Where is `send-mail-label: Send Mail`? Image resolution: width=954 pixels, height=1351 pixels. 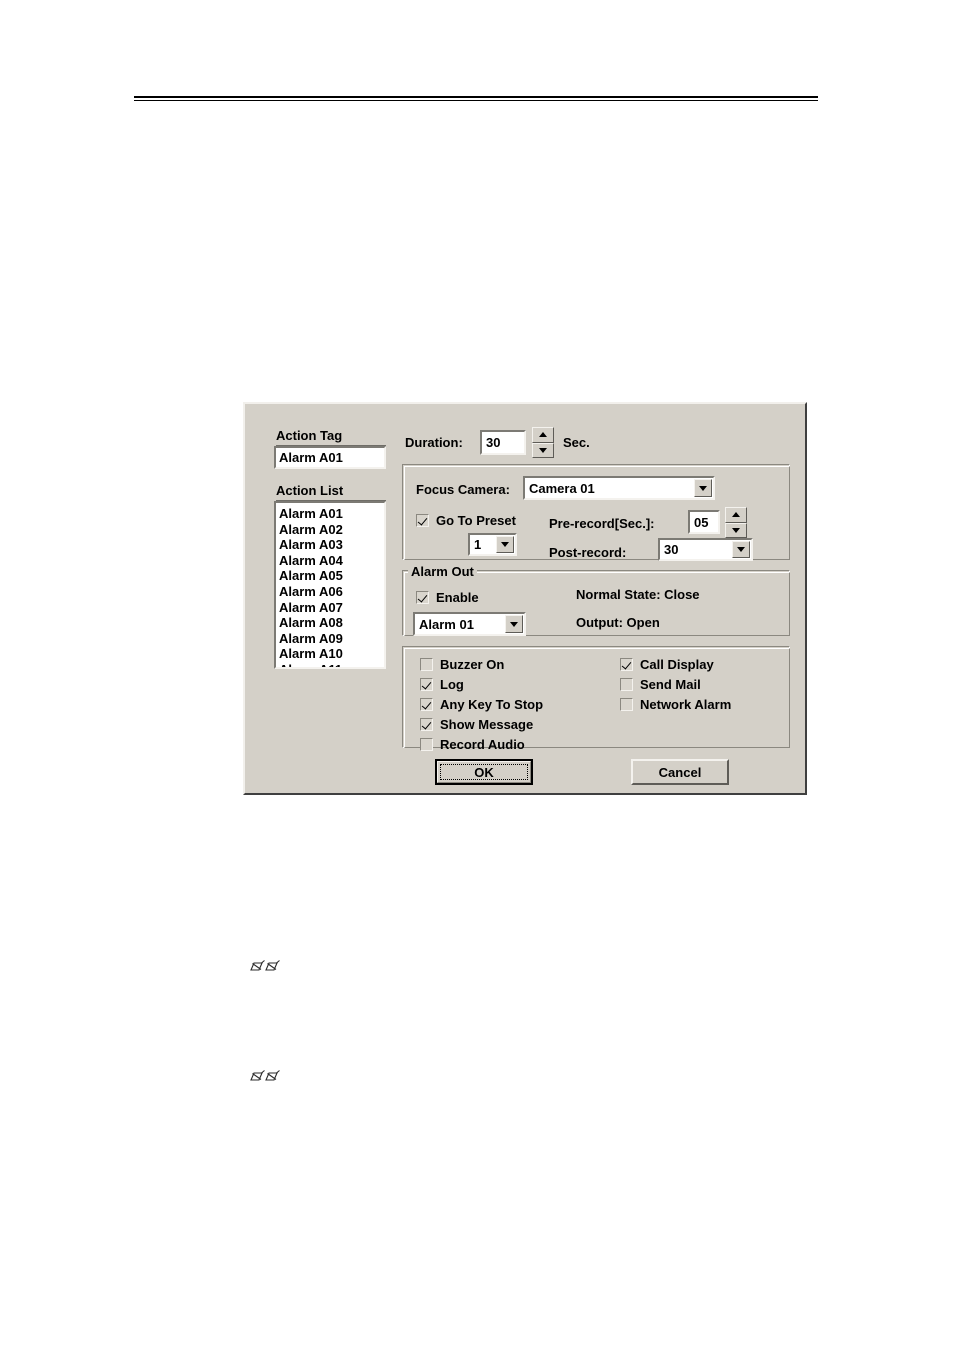 send-mail-label: Send Mail is located at coordinates (670, 684).